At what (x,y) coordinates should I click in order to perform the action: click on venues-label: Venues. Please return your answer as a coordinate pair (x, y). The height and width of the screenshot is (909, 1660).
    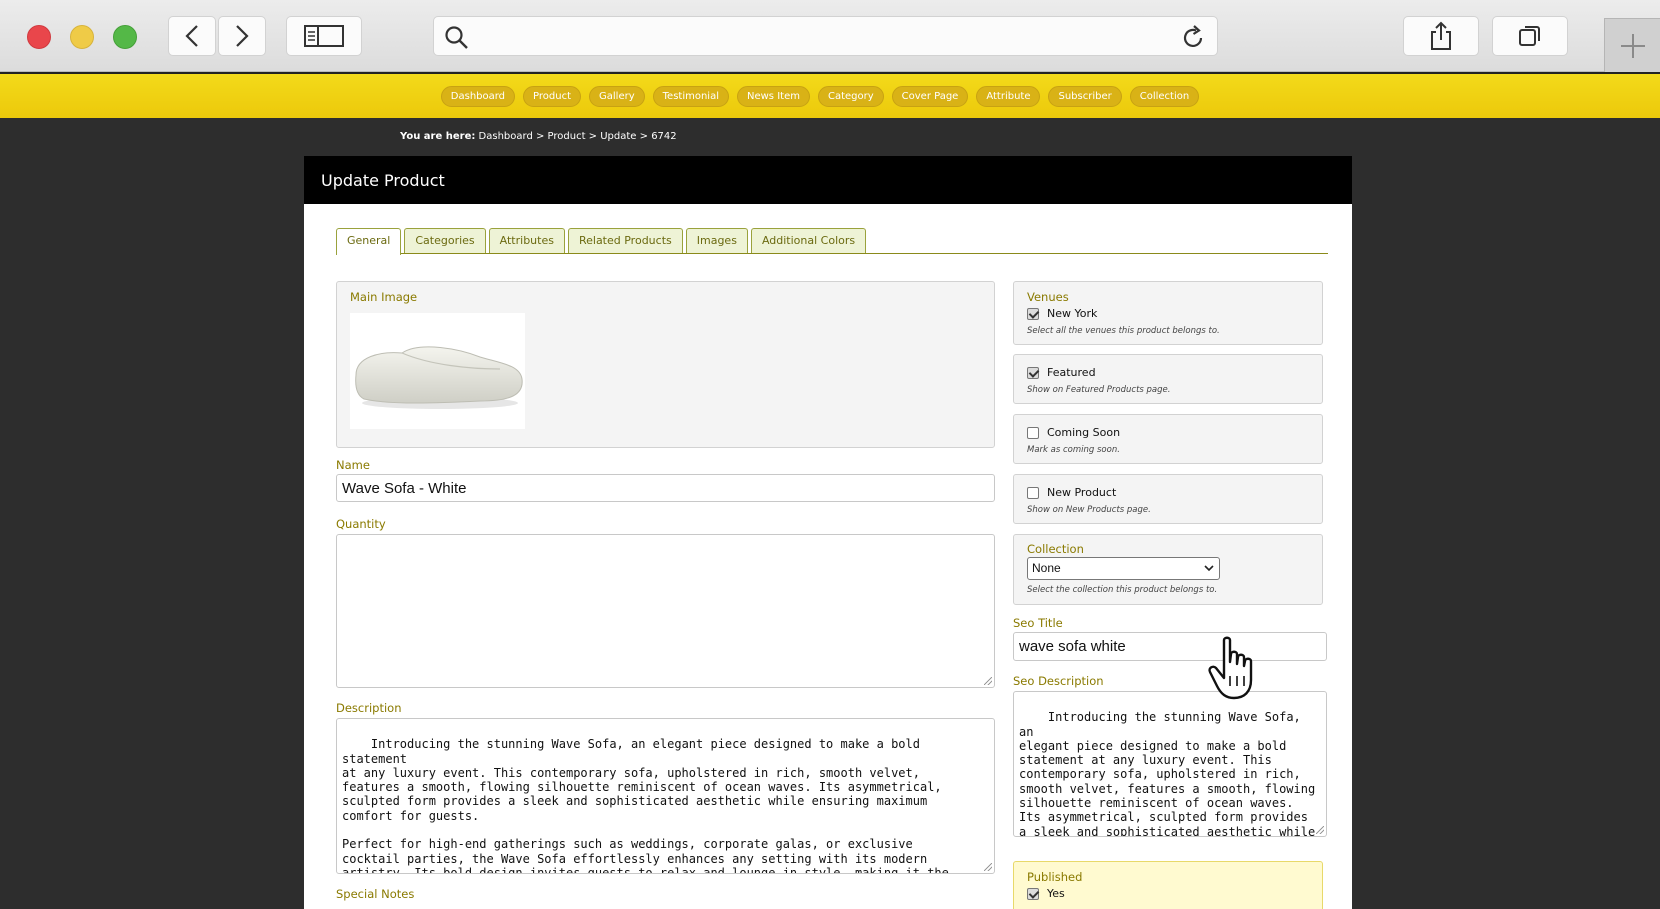
    Looking at the image, I should click on (1048, 297).